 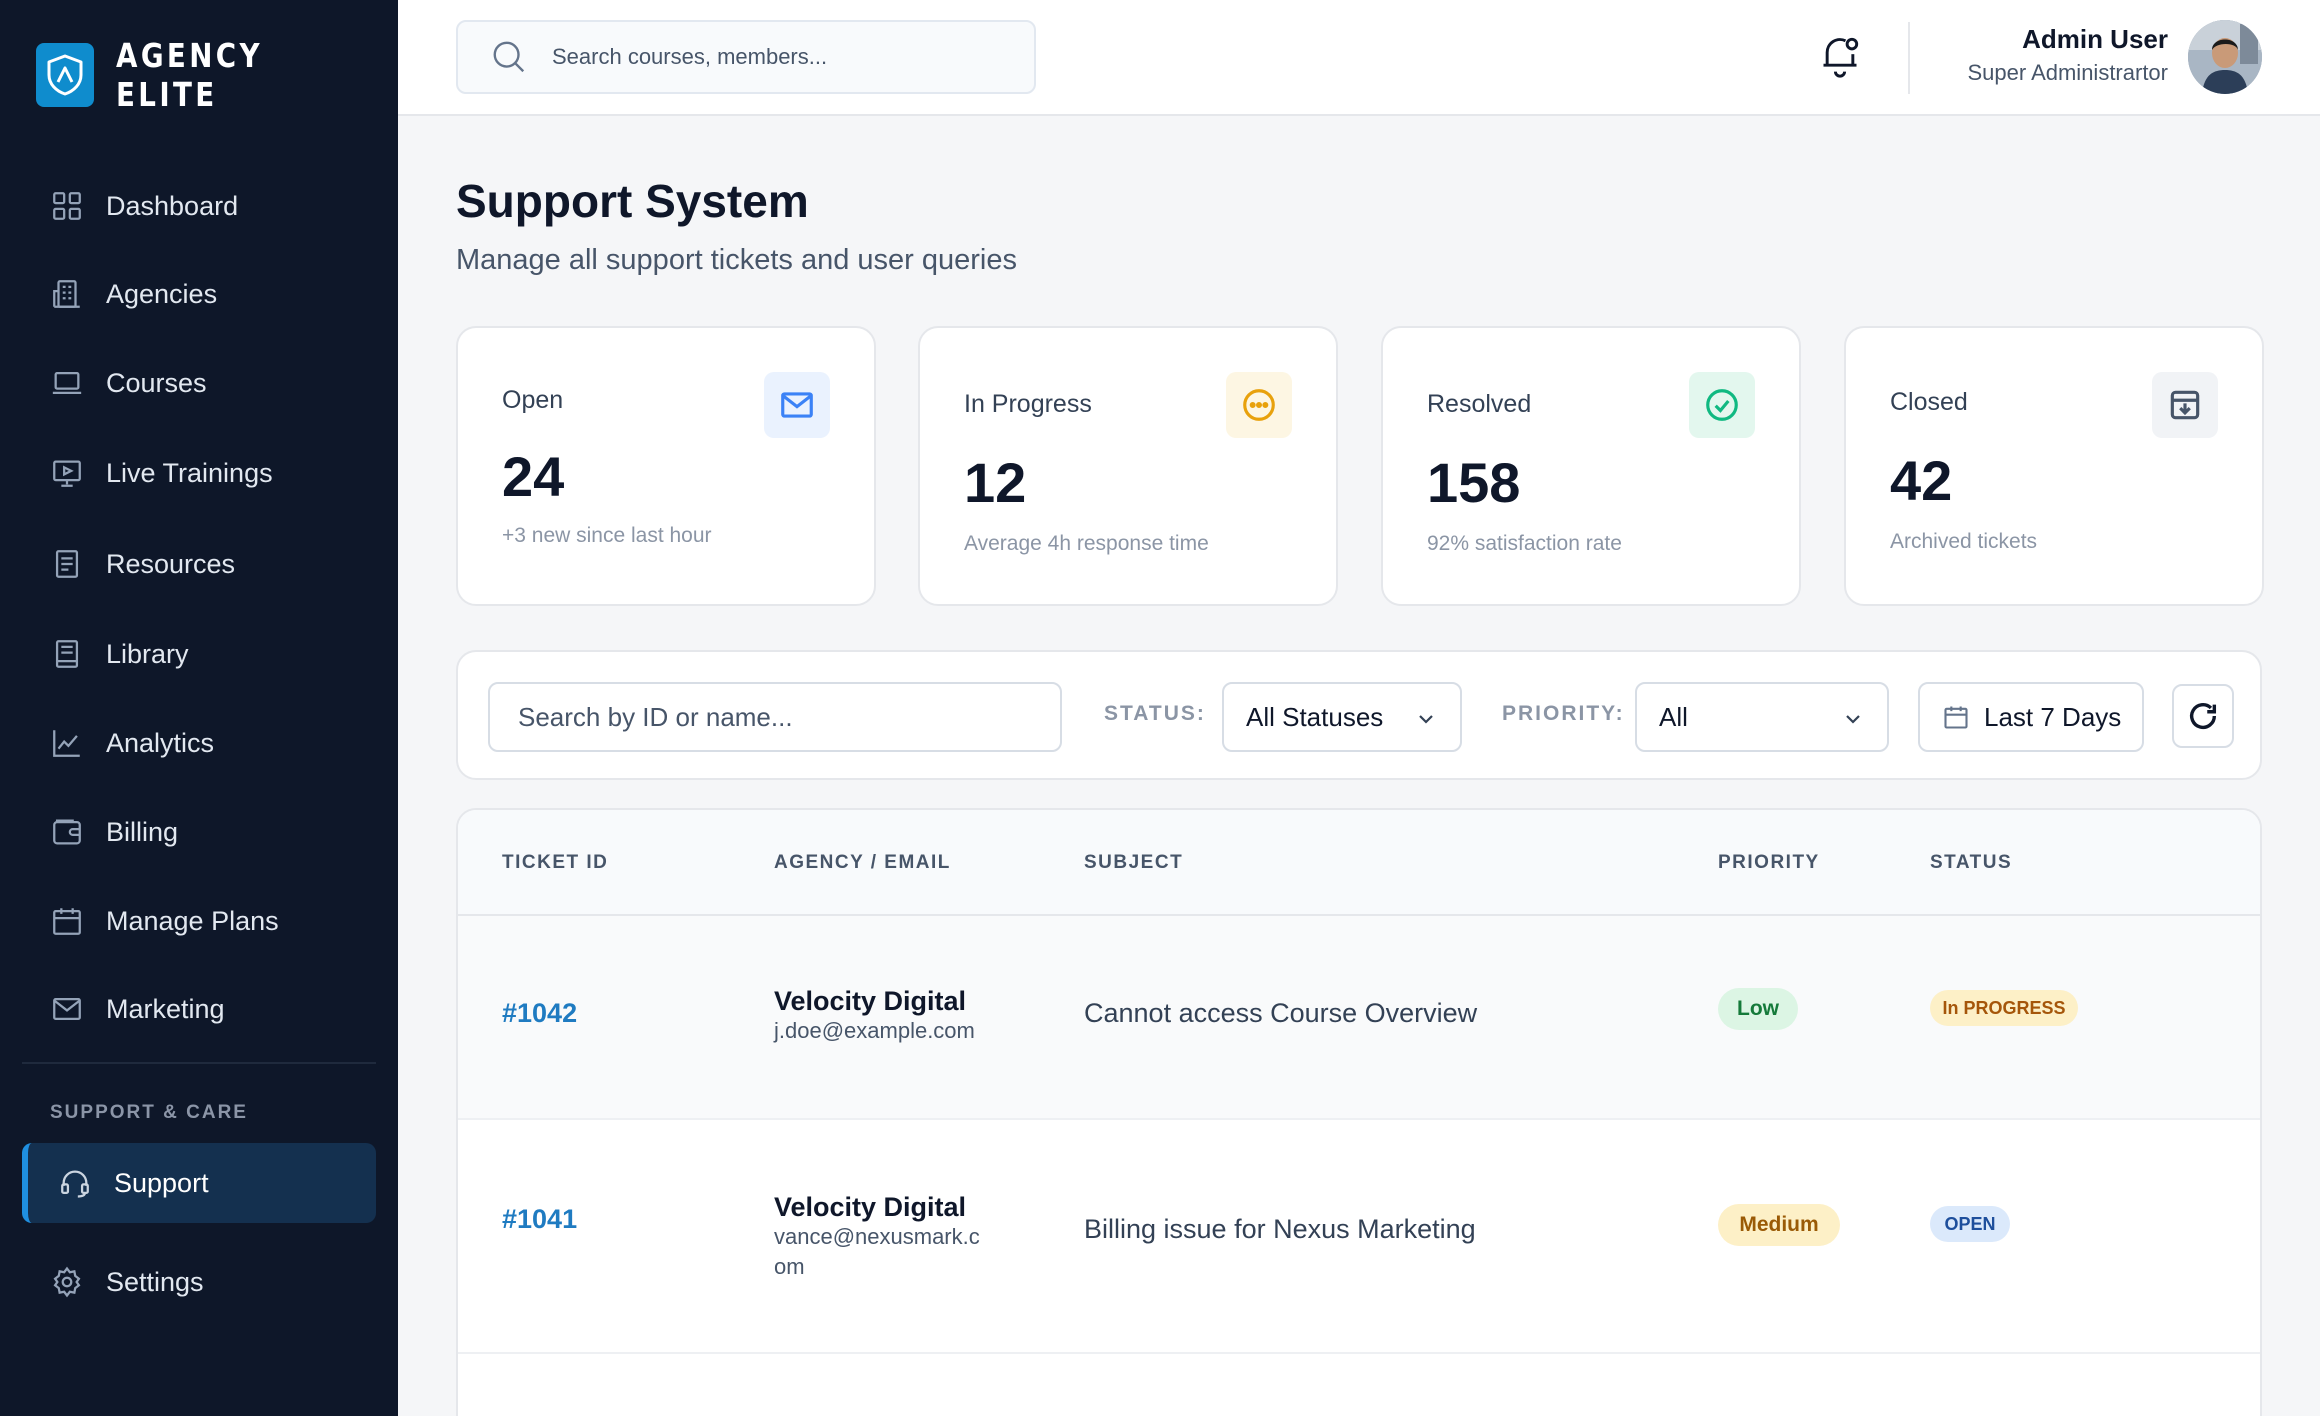 I want to click on status-select-value: All Statuses, so click(x=1315, y=716).